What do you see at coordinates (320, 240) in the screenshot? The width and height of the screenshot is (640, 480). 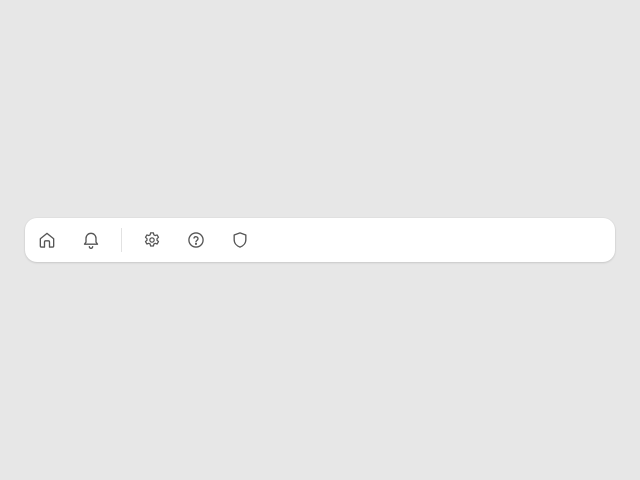 I see `icon-toolbar` at bounding box center [320, 240].